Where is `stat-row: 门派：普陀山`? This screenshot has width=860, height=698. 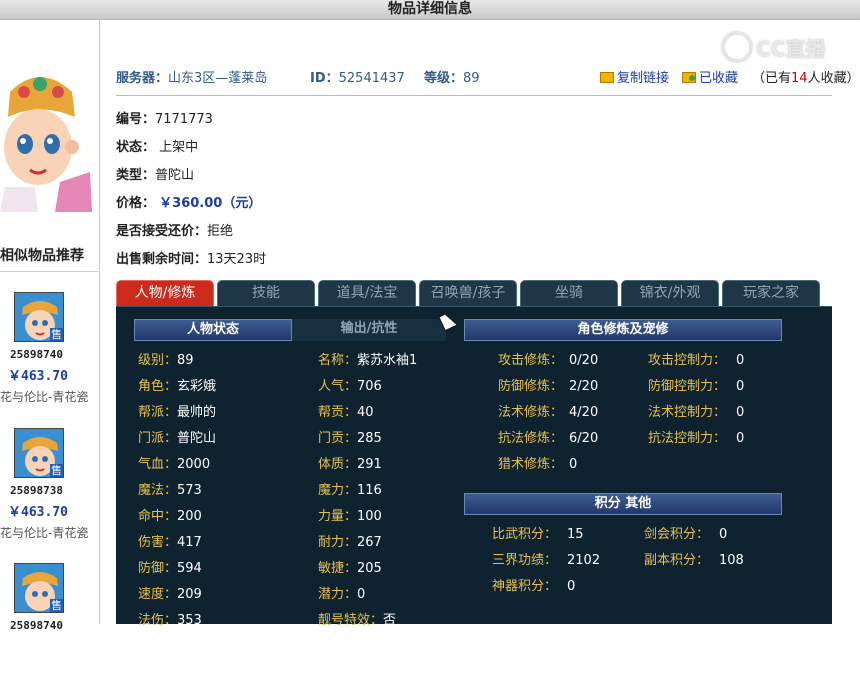
stat-row: 门派：普陀山 is located at coordinates (177, 436).